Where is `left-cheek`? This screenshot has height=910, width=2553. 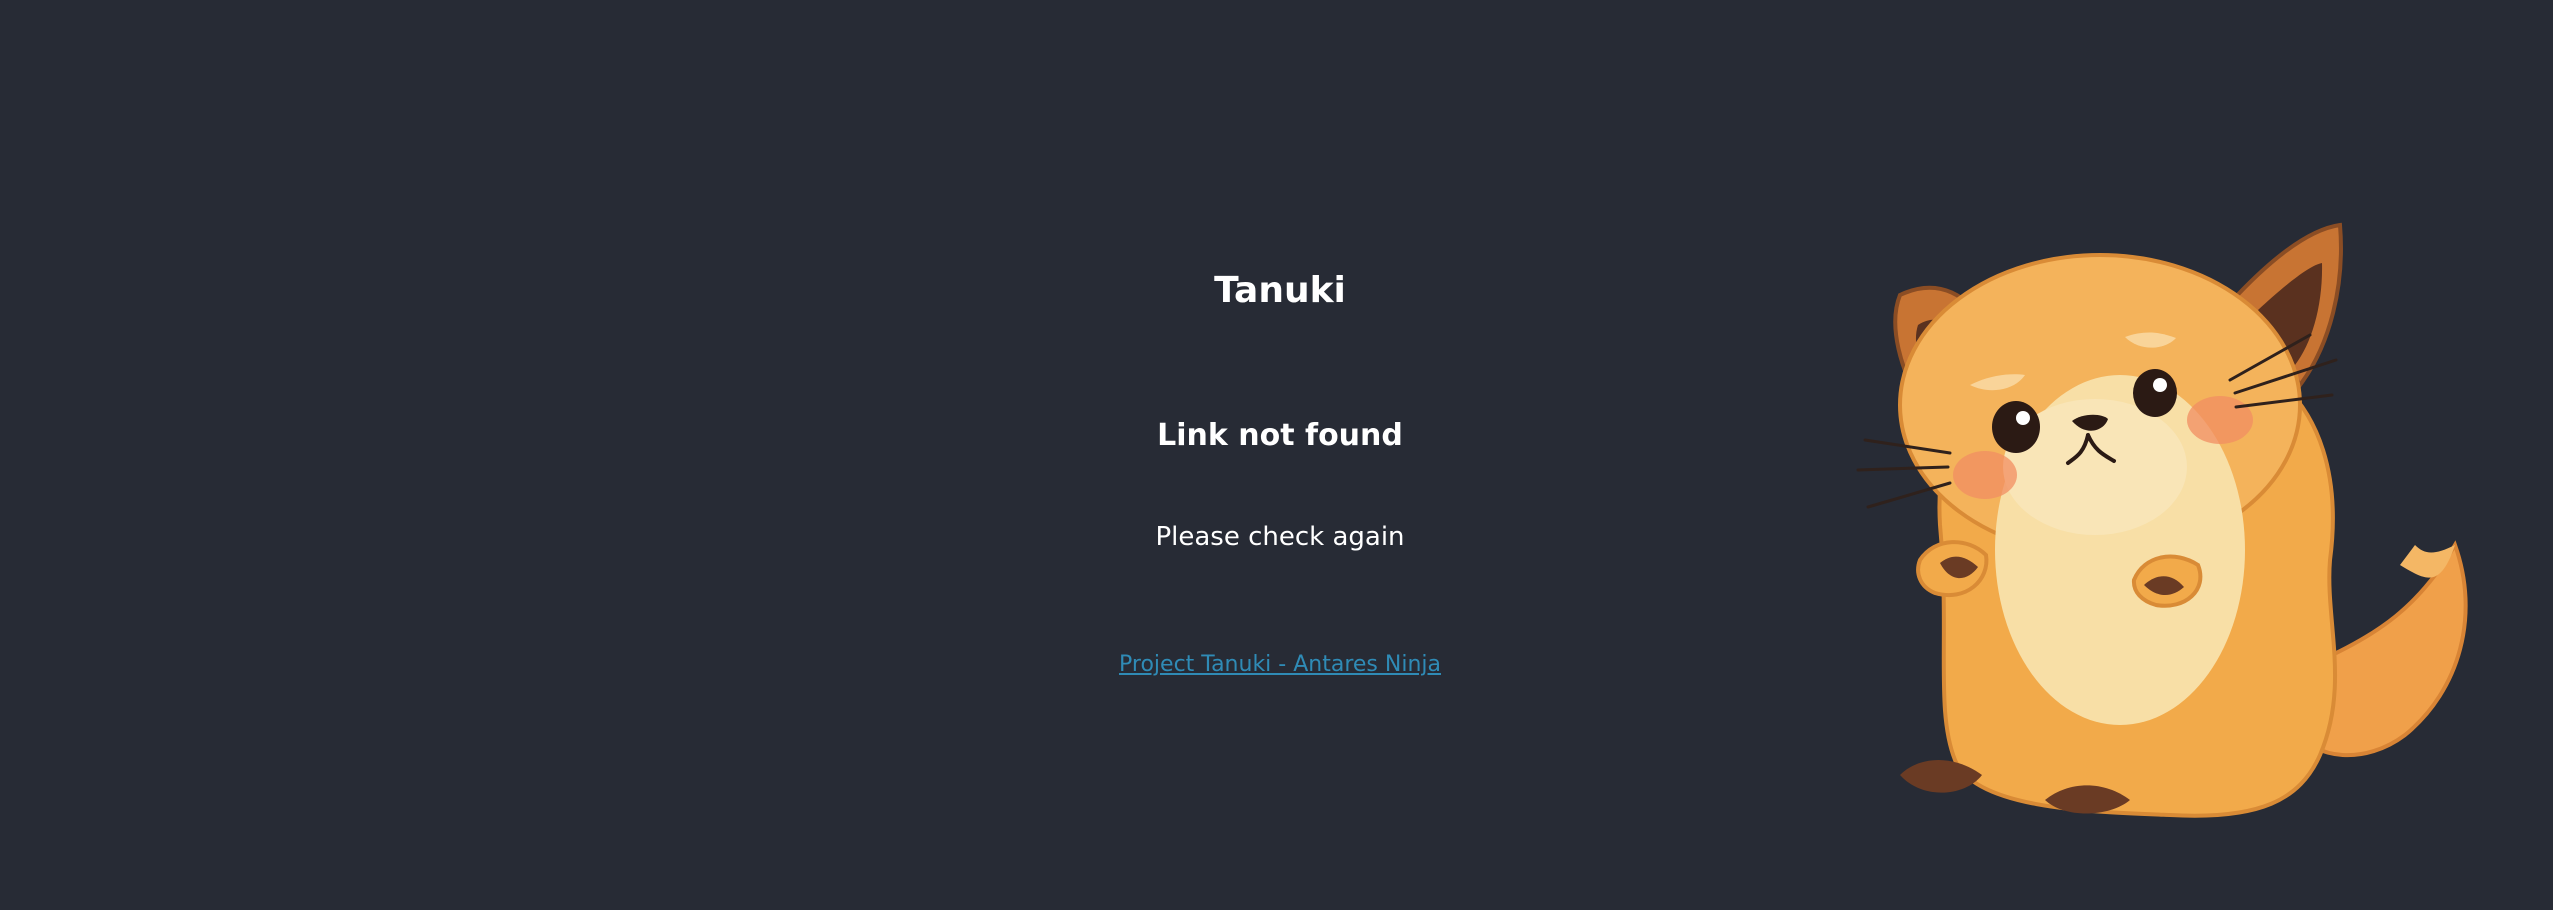
left-cheek is located at coordinates (1985, 475).